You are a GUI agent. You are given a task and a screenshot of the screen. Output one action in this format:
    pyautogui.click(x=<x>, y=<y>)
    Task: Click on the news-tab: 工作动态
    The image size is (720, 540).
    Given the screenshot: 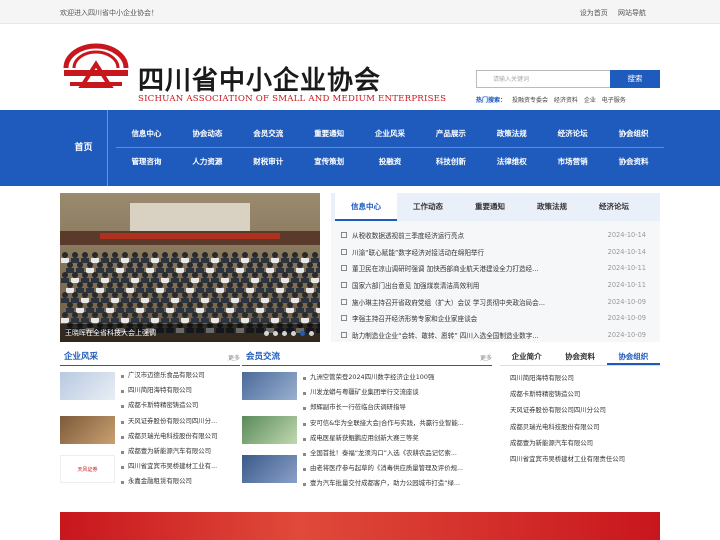 What is the action you would take?
    pyautogui.click(x=428, y=207)
    